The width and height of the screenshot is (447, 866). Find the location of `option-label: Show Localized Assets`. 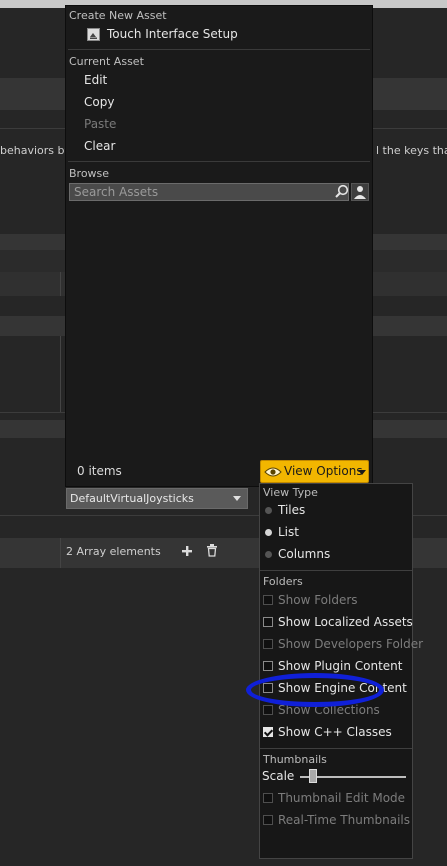

option-label: Show Localized Assets is located at coordinates (345, 622).